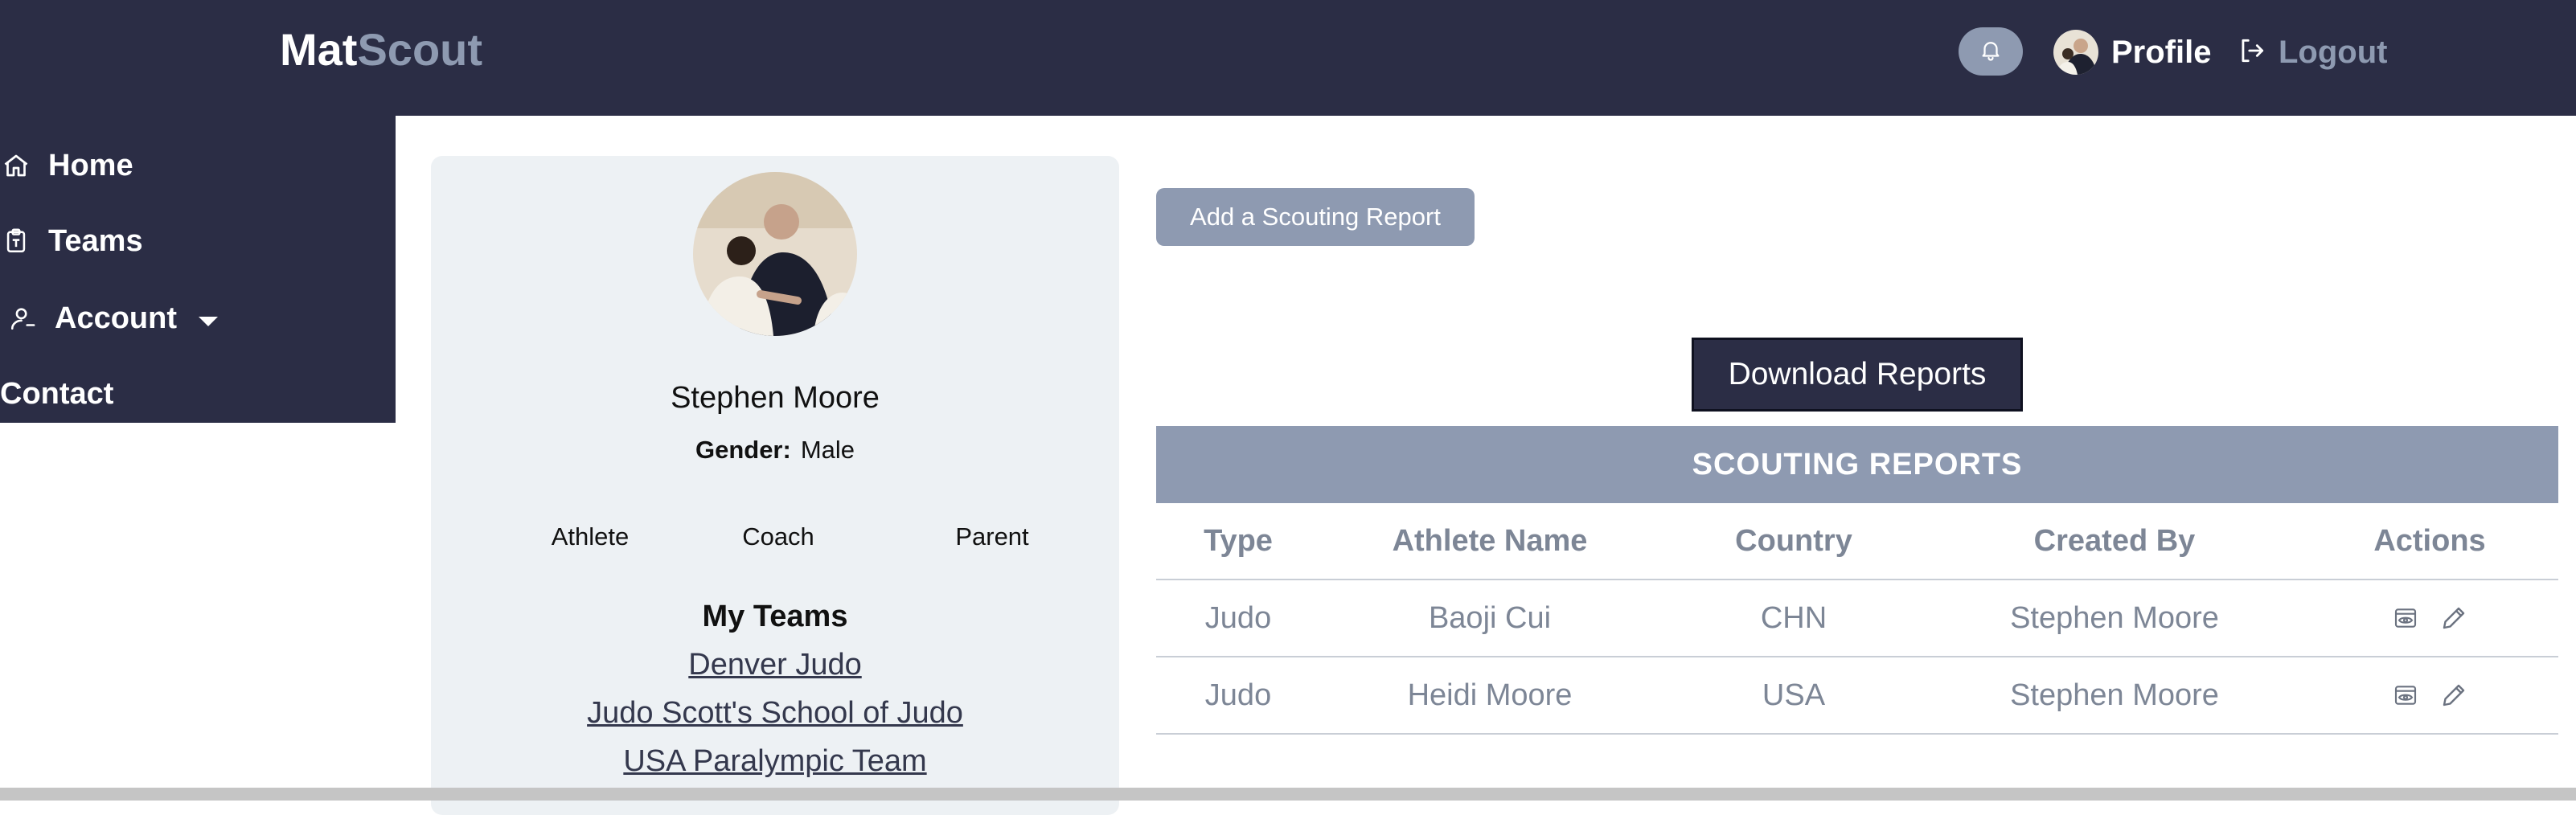  I want to click on team-link-denver-judo: Denver Judo, so click(775, 665).